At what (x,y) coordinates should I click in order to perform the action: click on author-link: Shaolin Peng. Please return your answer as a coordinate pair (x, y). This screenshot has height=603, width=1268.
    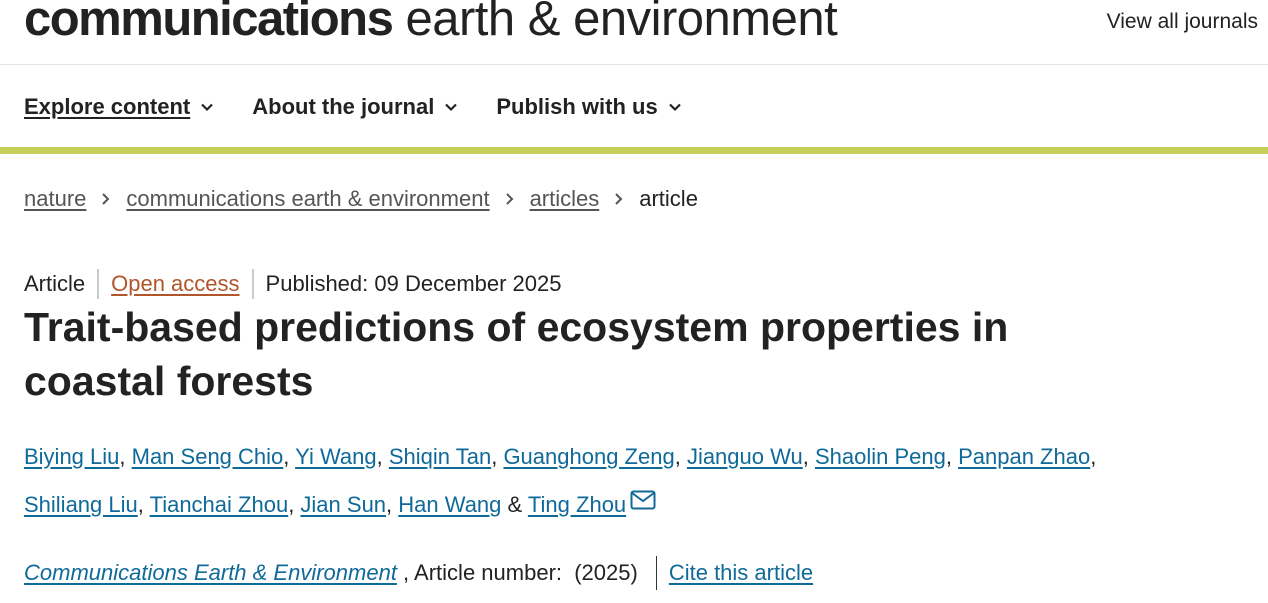
    Looking at the image, I should click on (880, 456).